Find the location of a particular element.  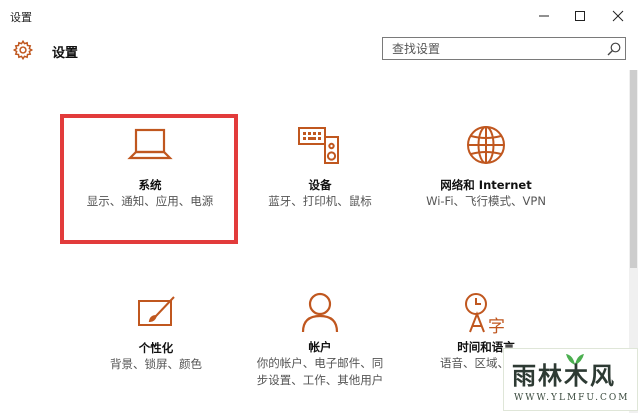

page-title: 设置 is located at coordinates (65, 53).